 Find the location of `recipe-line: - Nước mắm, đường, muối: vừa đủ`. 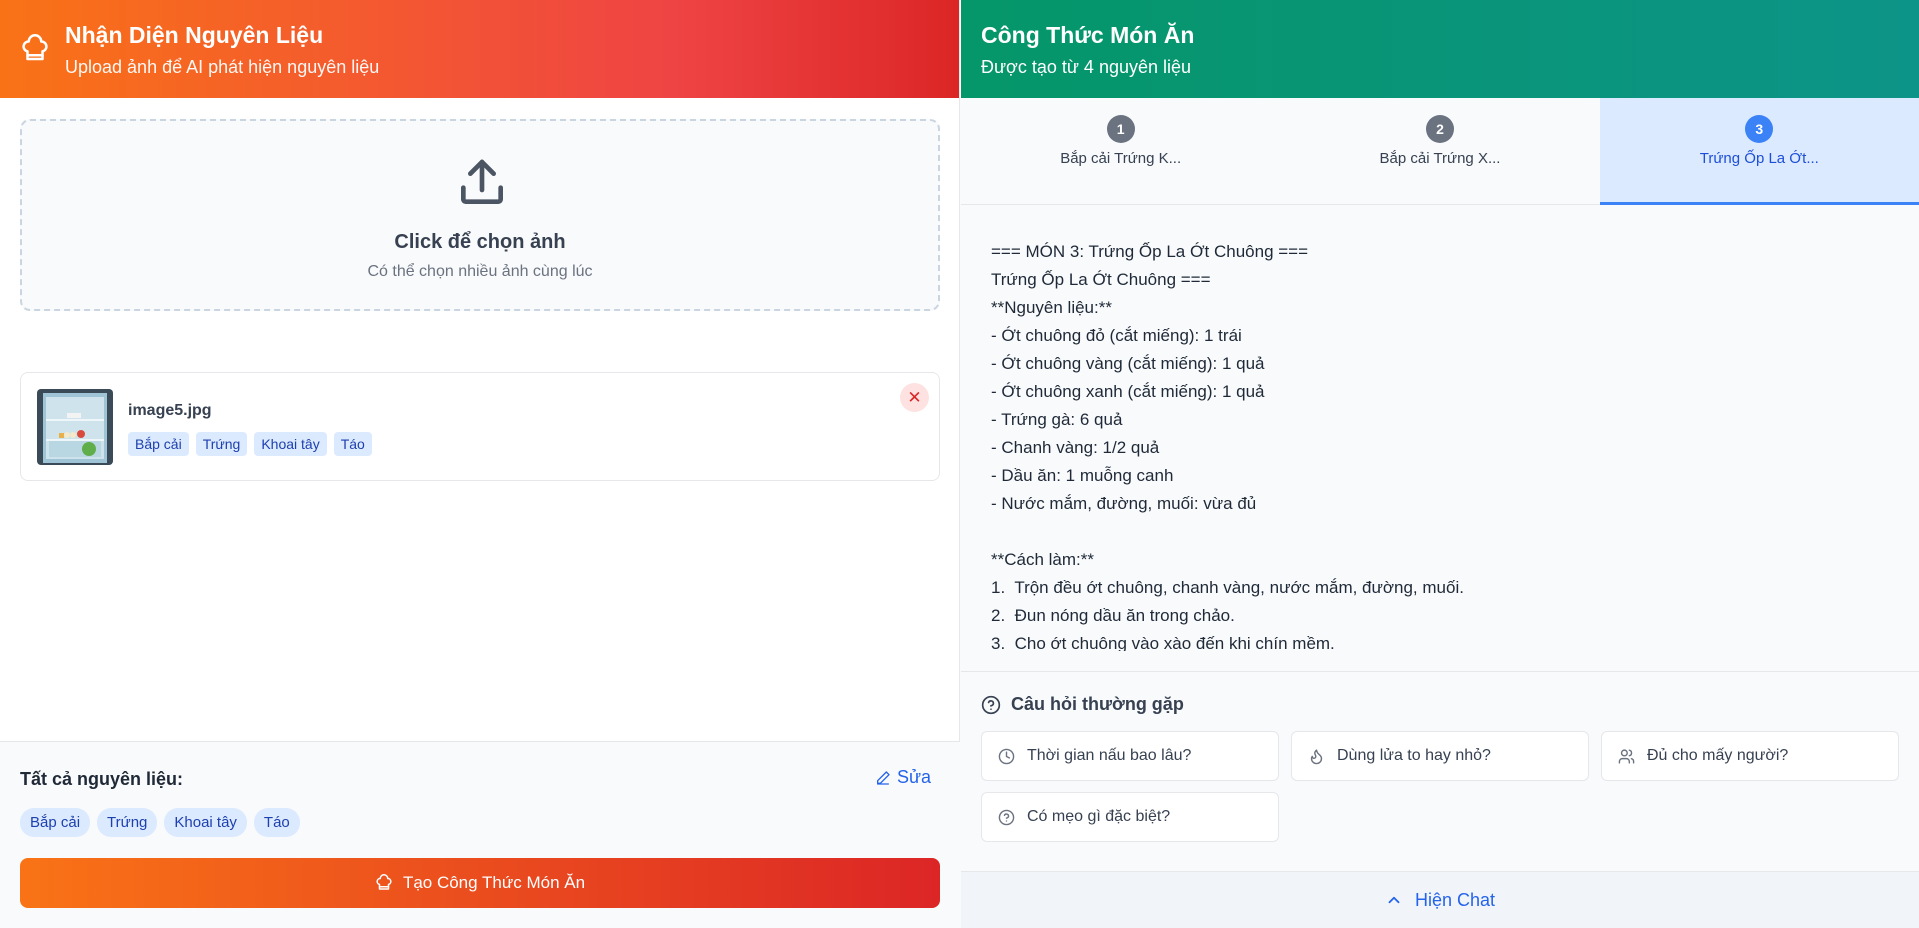

recipe-line: - Nước mắm, đường, muối: vừa đủ is located at coordinates (1124, 503).